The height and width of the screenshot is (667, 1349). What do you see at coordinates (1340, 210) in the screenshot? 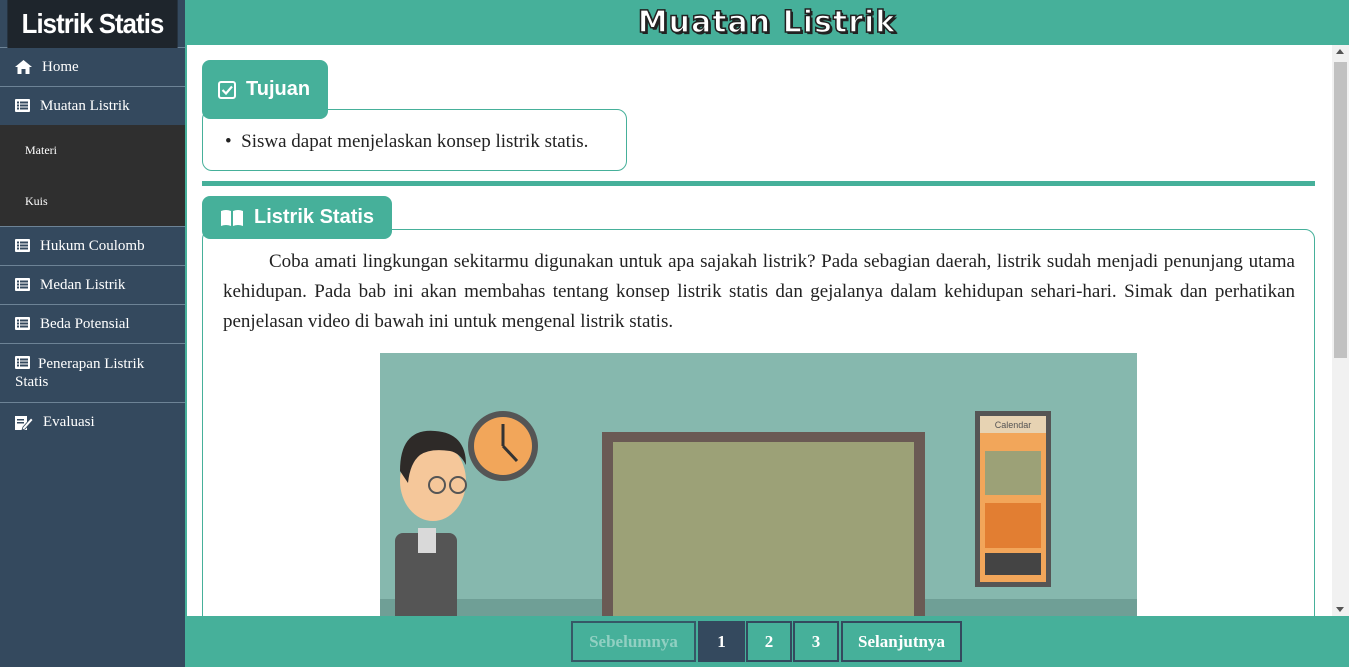
I see `scroll-thumb` at bounding box center [1340, 210].